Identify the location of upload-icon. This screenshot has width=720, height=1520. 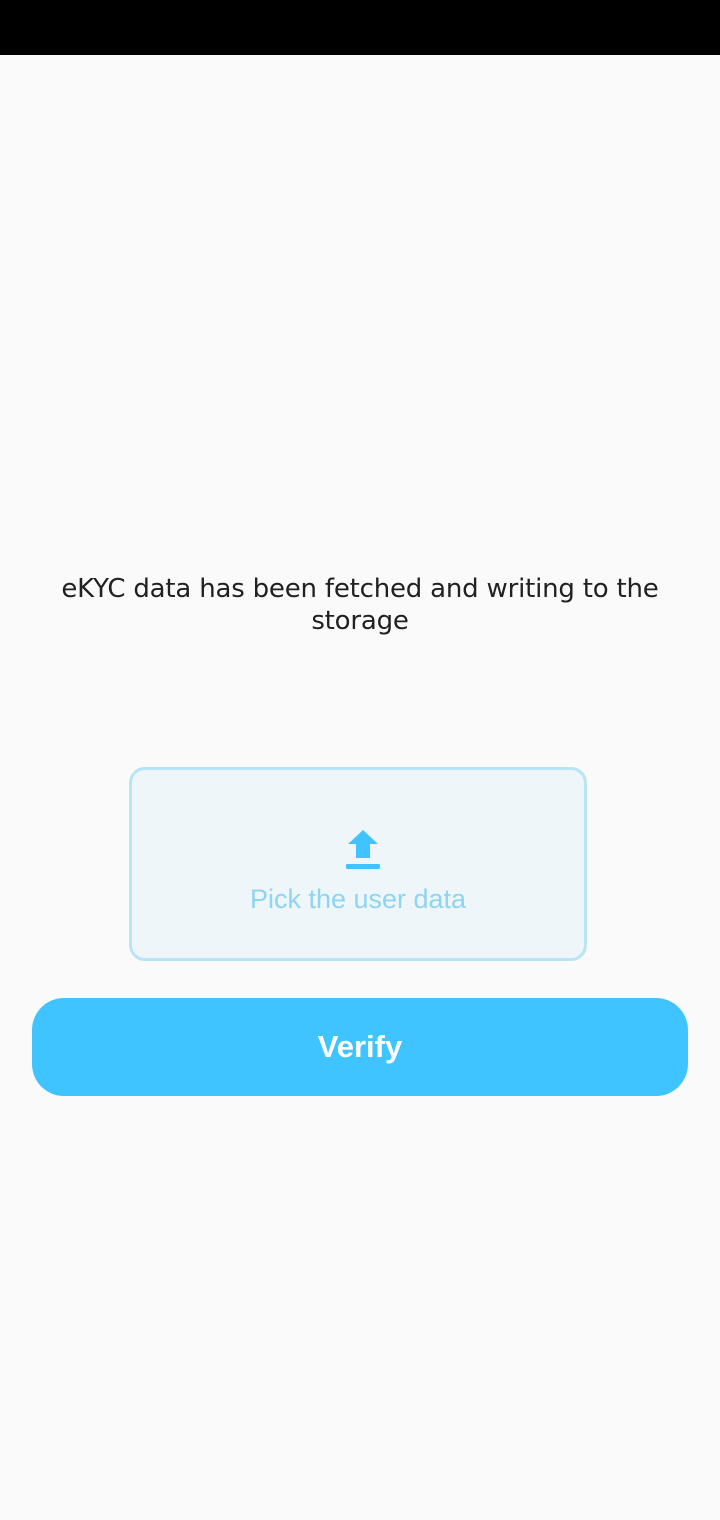
(363, 850).